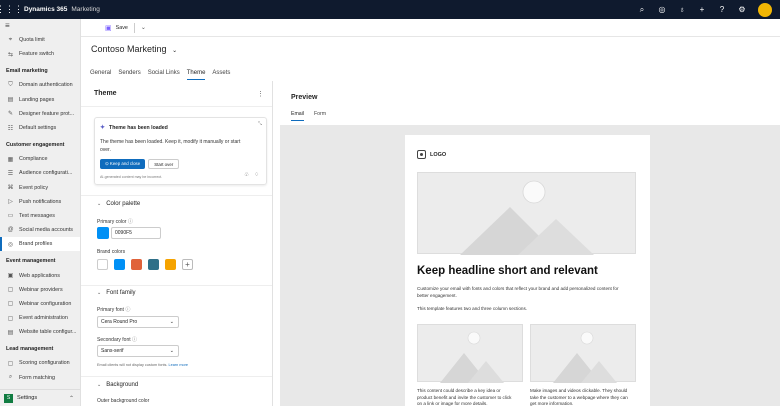  I want to click on sidebar-item-label: Social media accounts, so click(46, 230).